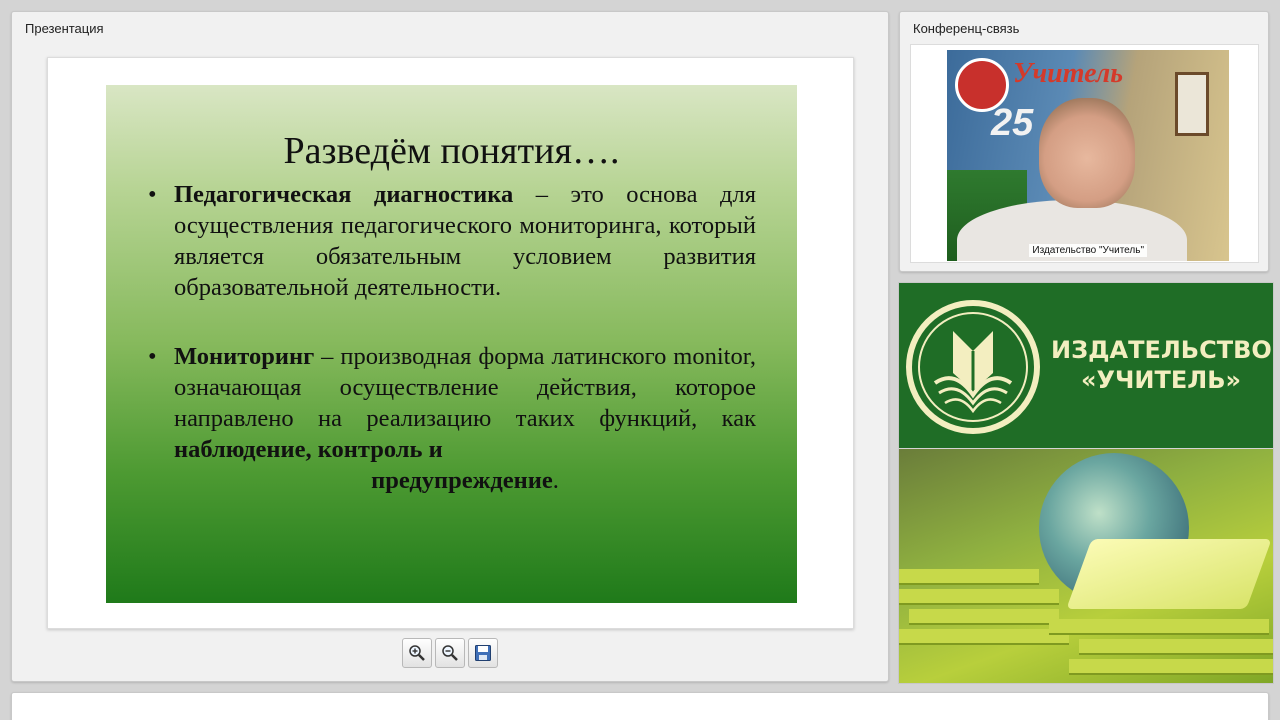  Describe the element at coordinates (973, 367) in the screenshot. I see `publisher-logo-icon` at that location.